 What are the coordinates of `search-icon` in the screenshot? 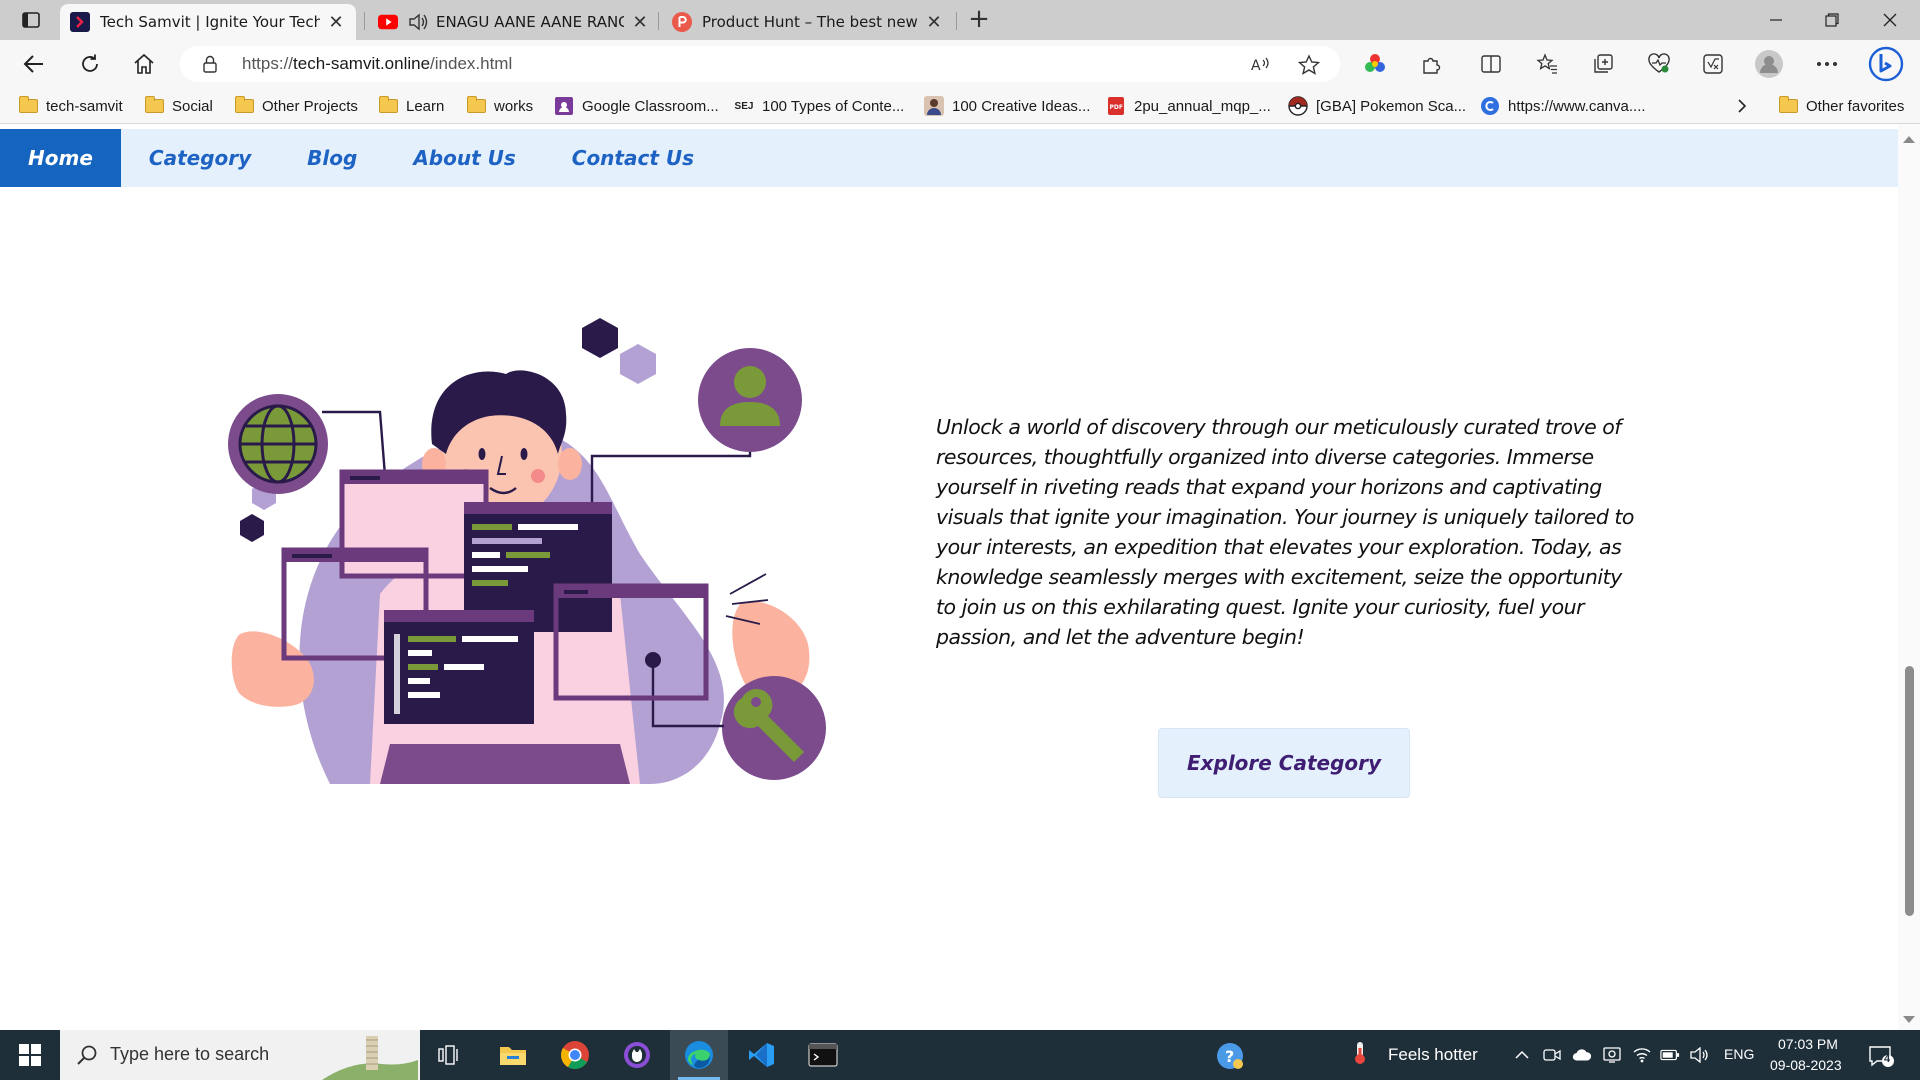 It's located at (87, 1057).